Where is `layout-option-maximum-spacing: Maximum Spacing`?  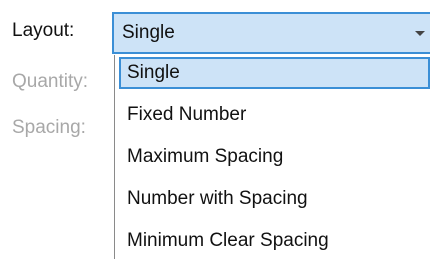
layout-option-maximum-spacing: Maximum Spacing is located at coordinates (274, 157).